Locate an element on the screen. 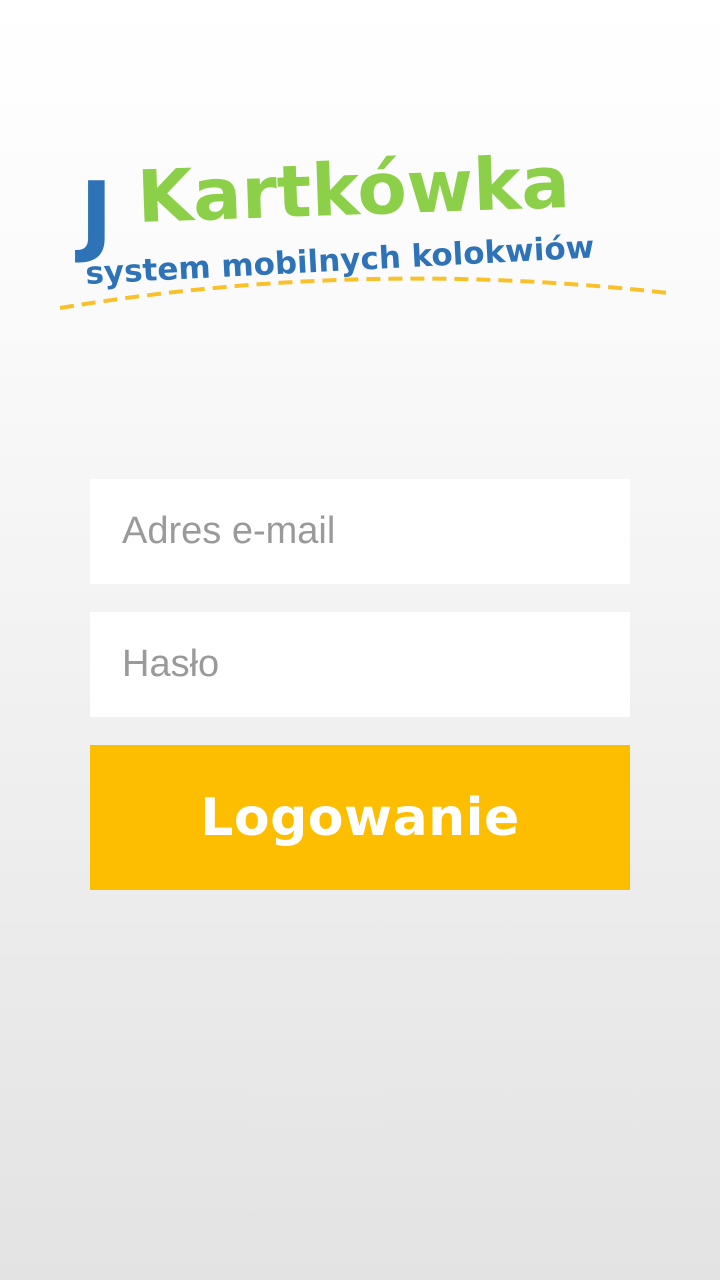 The image size is (720, 1280). email-input is located at coordinates (360, 531).